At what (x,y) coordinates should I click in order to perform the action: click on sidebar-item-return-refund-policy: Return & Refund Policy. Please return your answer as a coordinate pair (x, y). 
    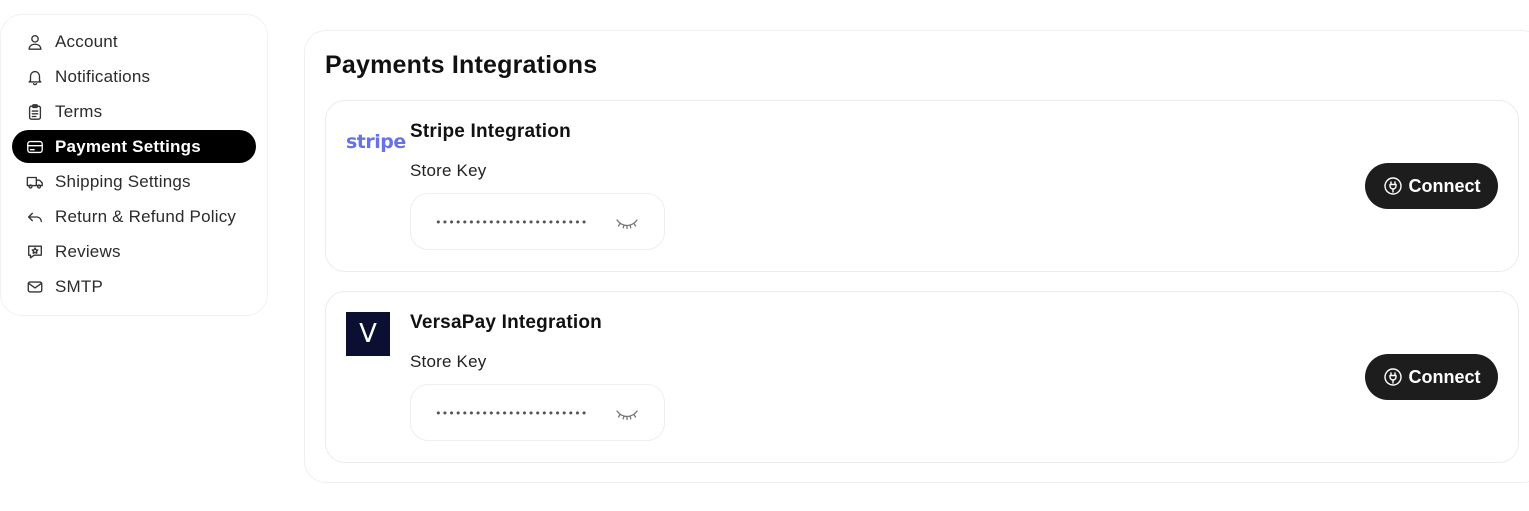
    Looking at the image, I should click on (134, 216).